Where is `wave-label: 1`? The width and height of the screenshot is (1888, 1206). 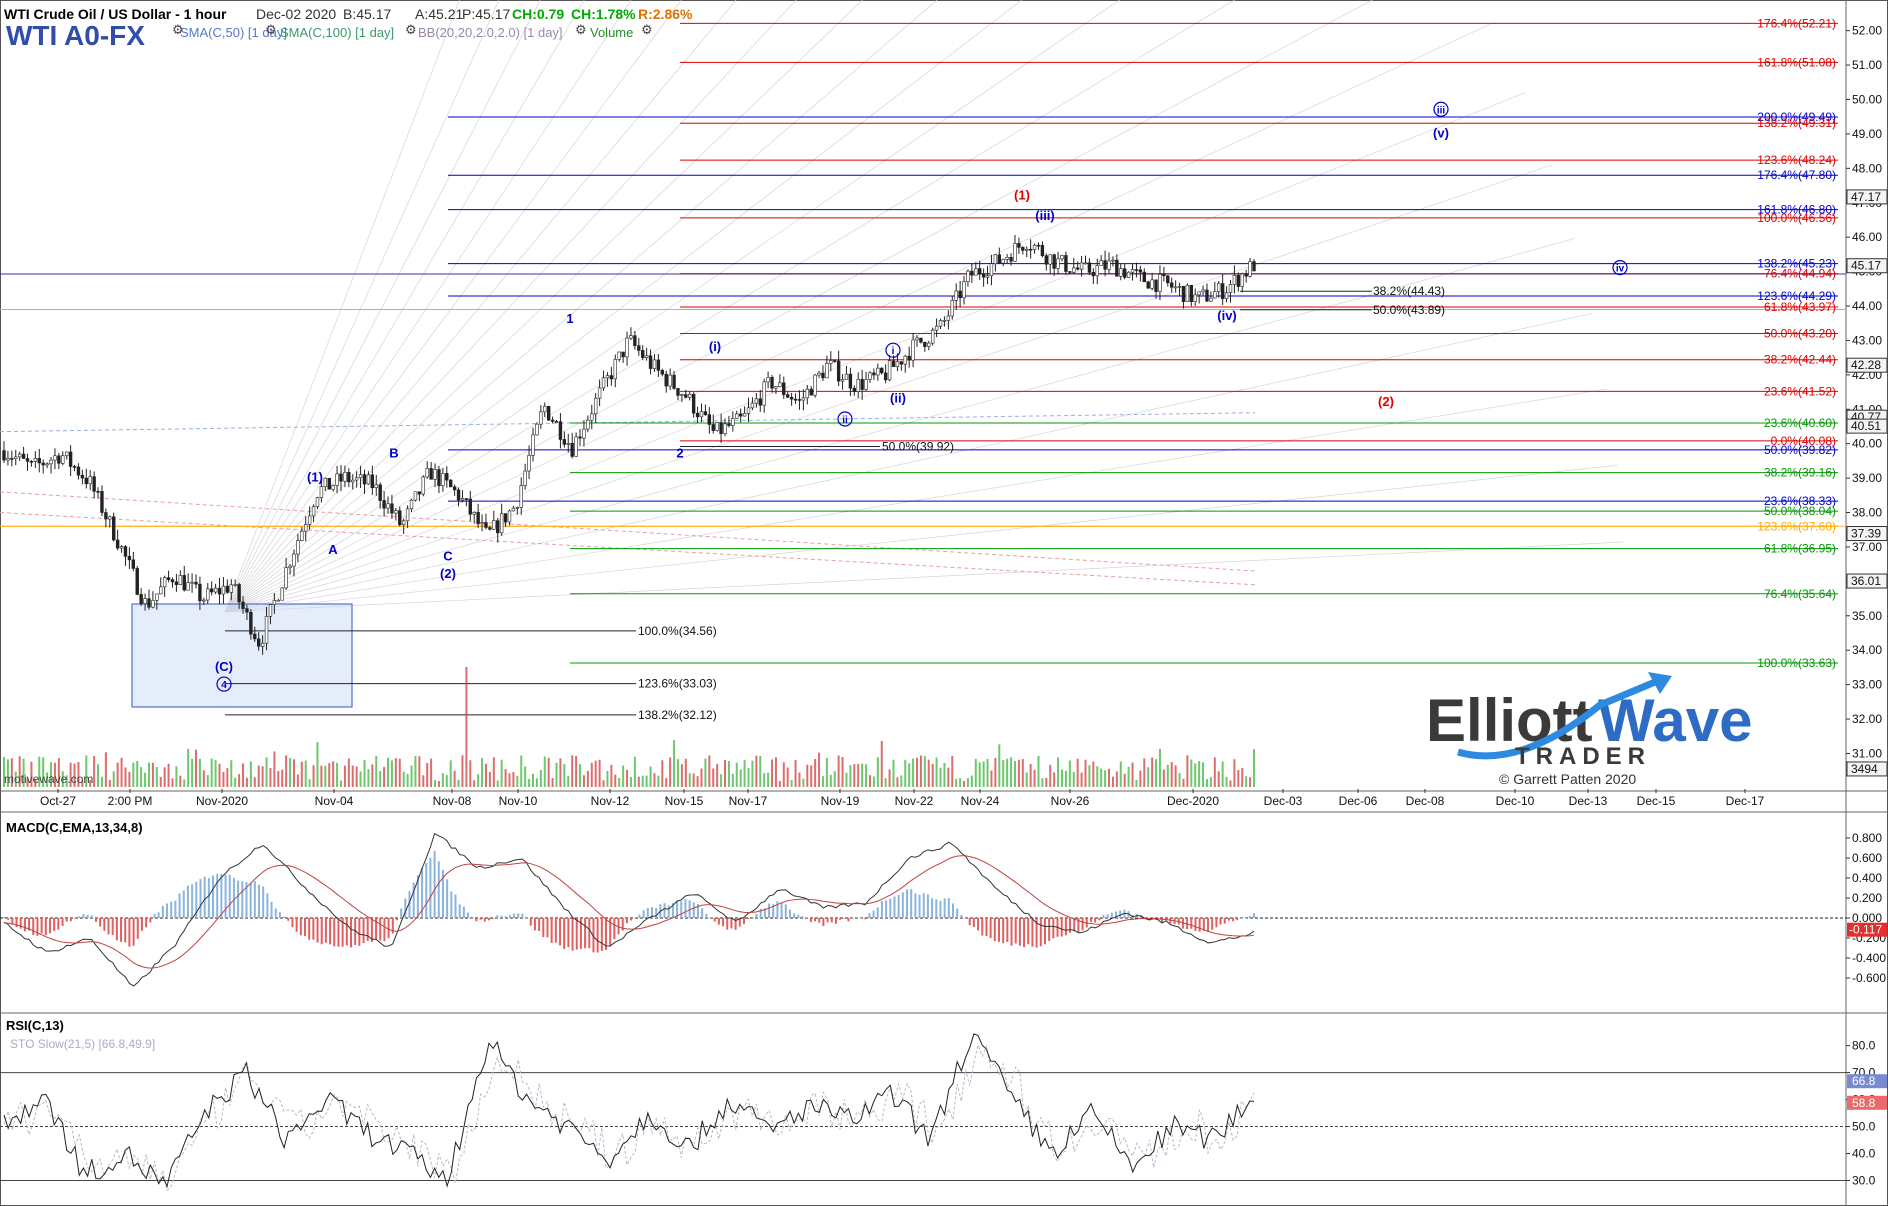
wave-label: 1 is located at coordinates (569, 318).